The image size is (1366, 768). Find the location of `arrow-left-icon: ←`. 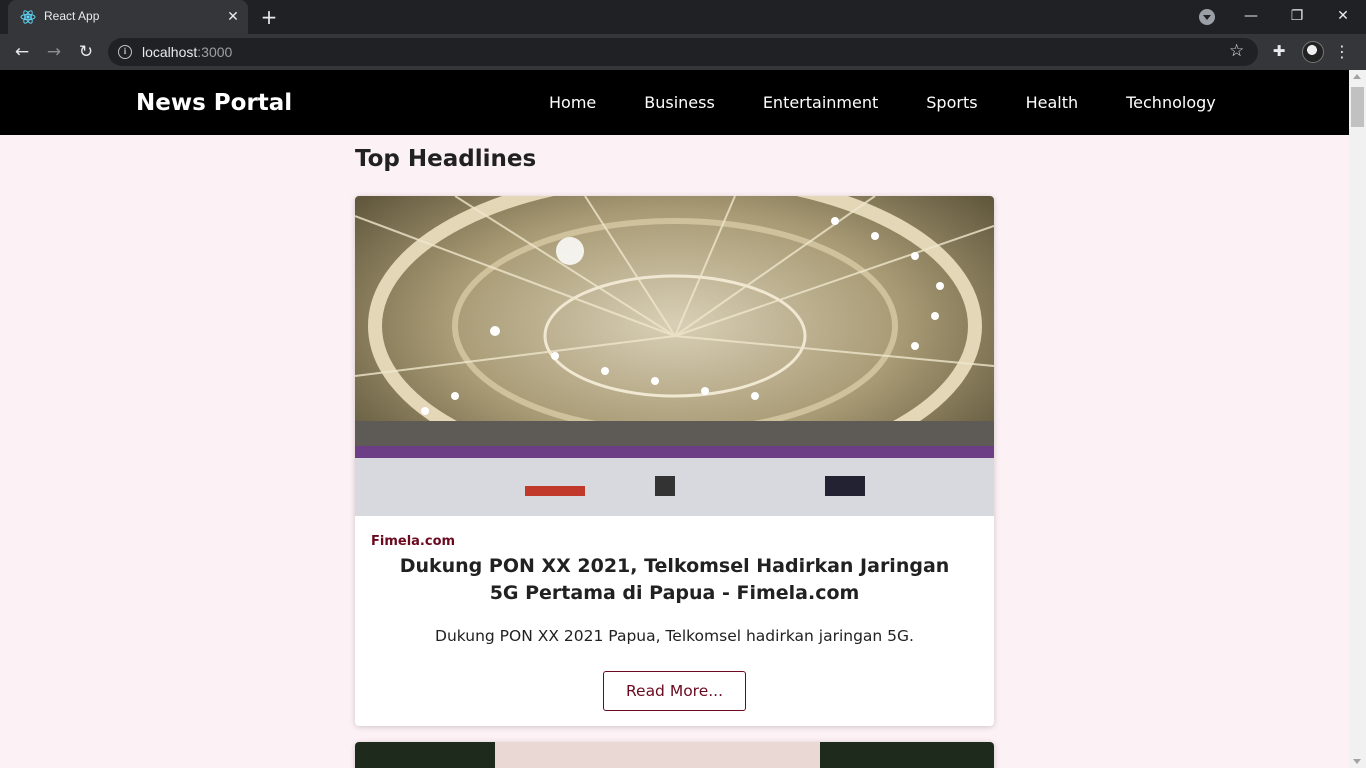

arrow-left-icon: ← is located at coordinates (22, 52).